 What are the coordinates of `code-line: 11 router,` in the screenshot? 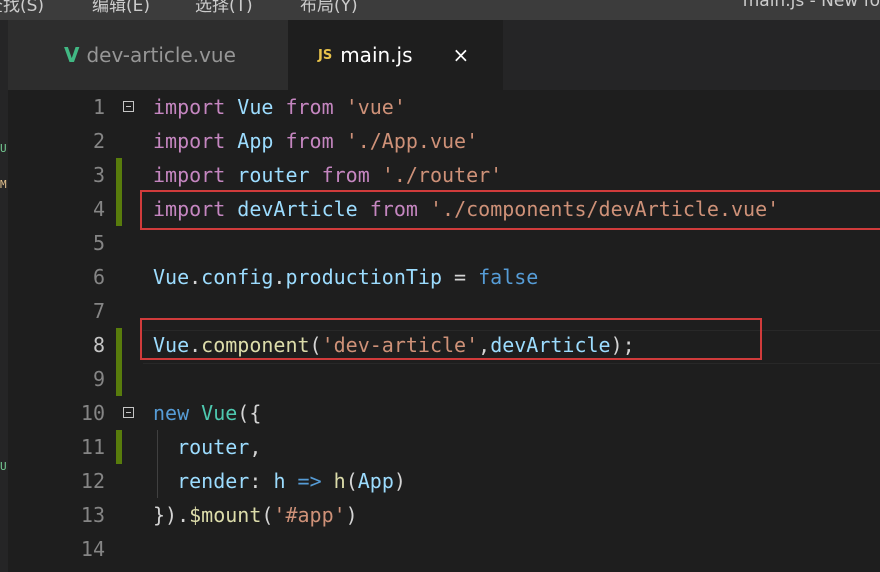 It's located at (444, 447).